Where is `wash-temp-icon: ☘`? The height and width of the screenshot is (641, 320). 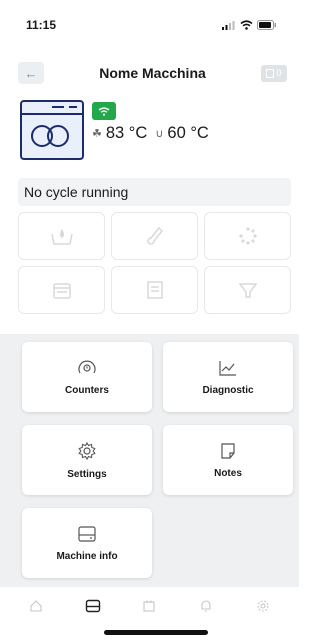
wash-temp-icon: ☘ is located at coordinates (97, 134).